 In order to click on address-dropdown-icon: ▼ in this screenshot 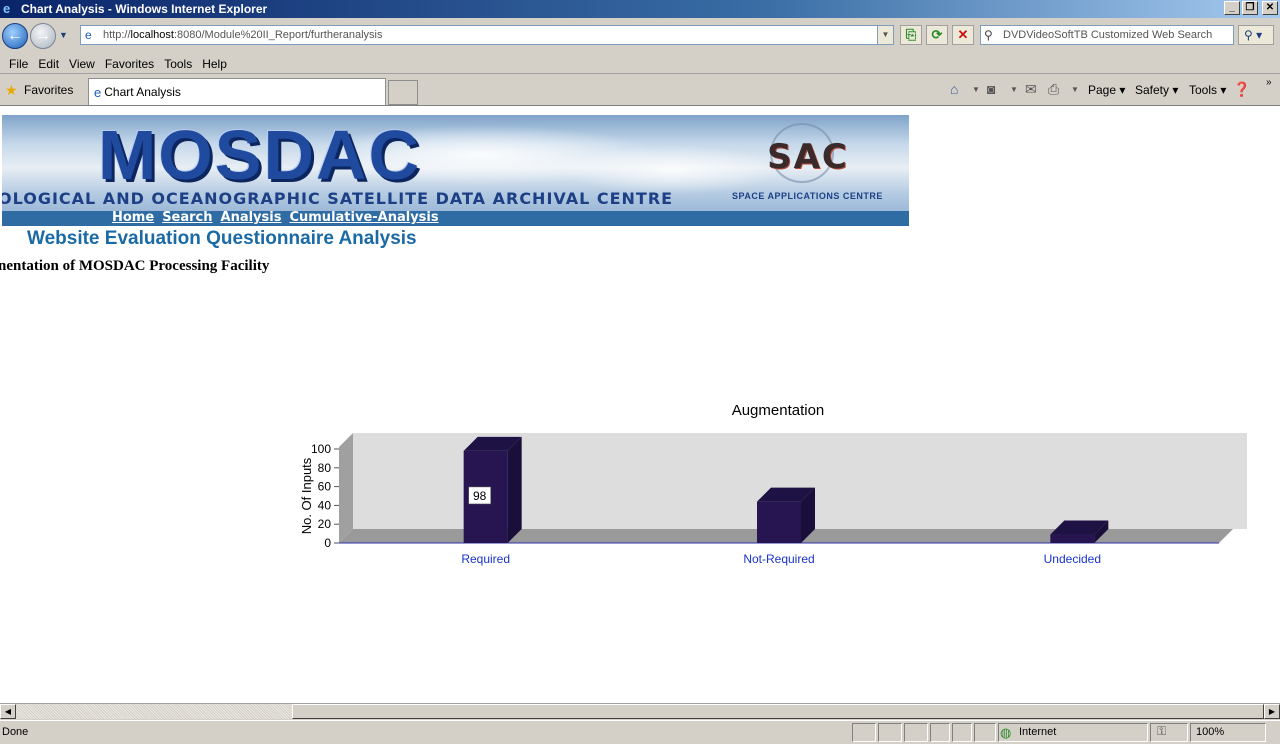, I will do `click(885, 35)`.